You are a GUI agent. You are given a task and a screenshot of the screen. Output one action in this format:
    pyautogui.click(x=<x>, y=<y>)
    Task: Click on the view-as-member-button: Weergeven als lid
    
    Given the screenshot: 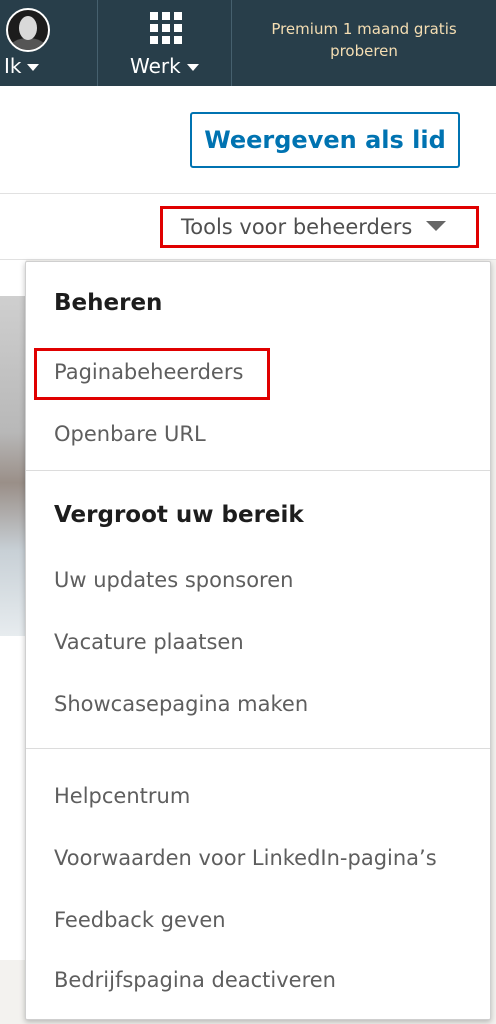 What is the action you would take?
    pyautogui.click(x=325, y=140)
    